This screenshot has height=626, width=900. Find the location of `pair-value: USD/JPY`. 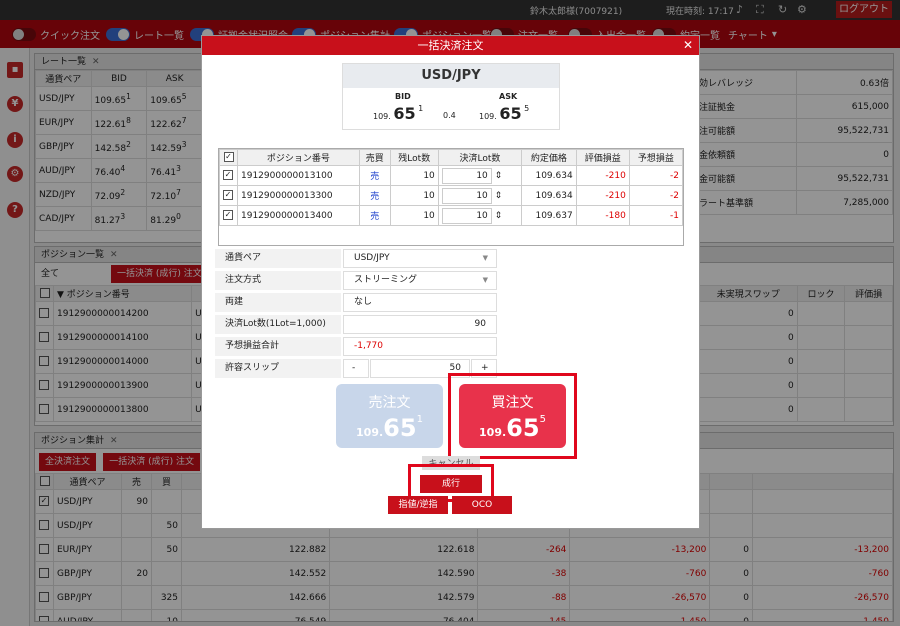

pair-value: USD/JPY is located at coordinates (372, 258).